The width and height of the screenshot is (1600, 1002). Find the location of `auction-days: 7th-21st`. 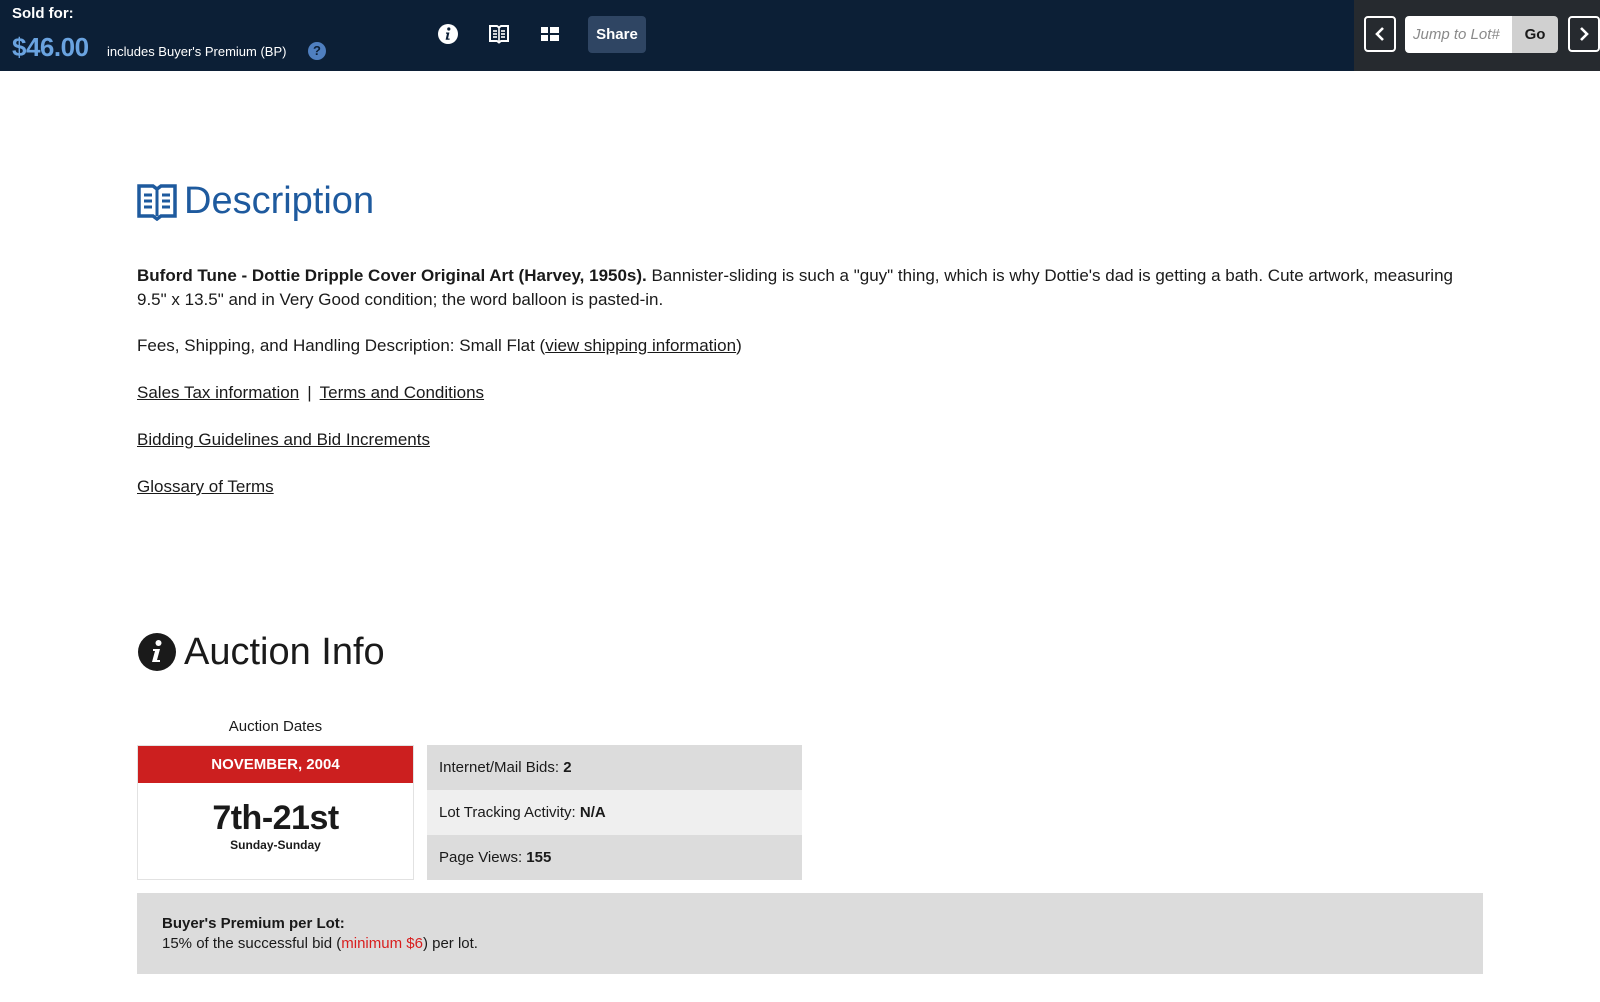

auction-days: 7th-21st is located at coordinates (275, 818).